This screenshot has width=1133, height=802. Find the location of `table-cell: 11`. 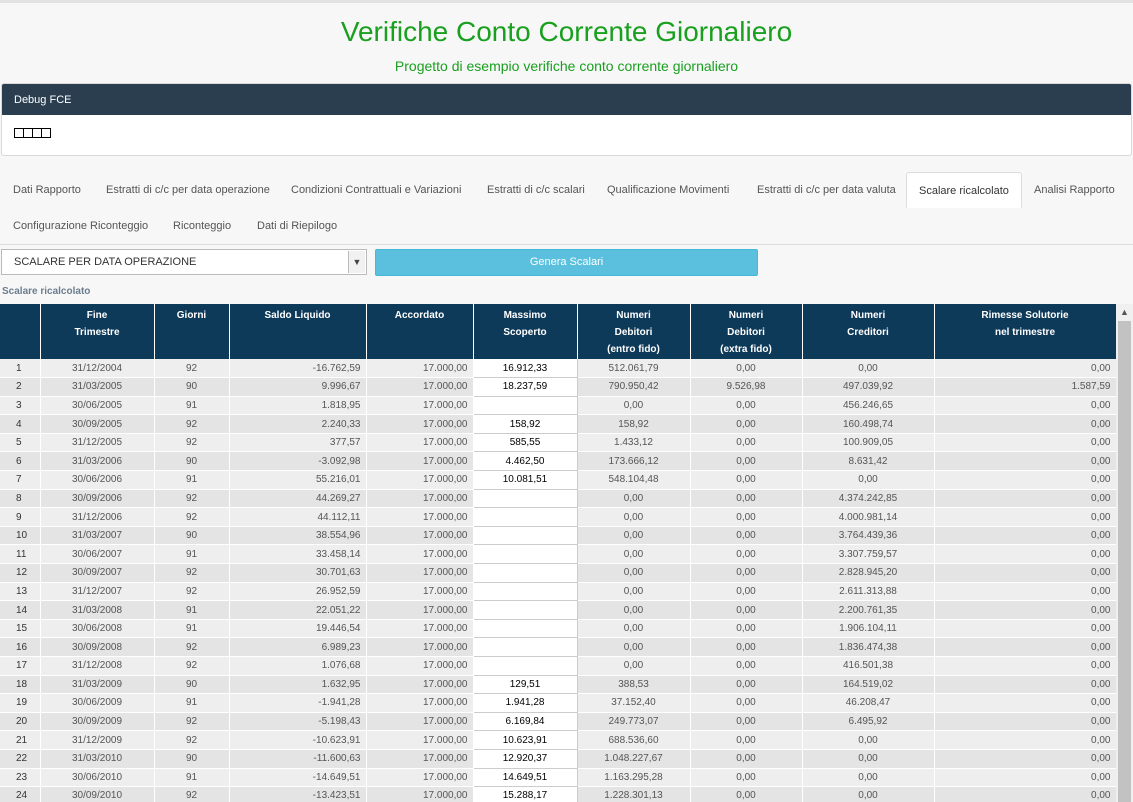

table-cell: 11 is located at coordinates (20, 554).